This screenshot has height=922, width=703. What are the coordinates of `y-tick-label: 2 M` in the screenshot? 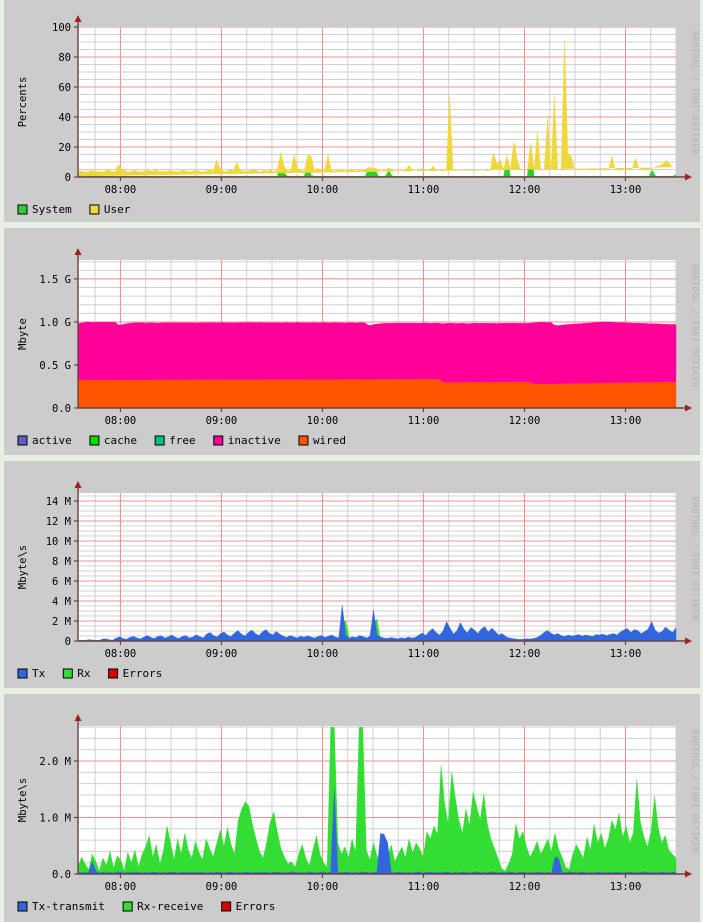 It's located at (61, 622).